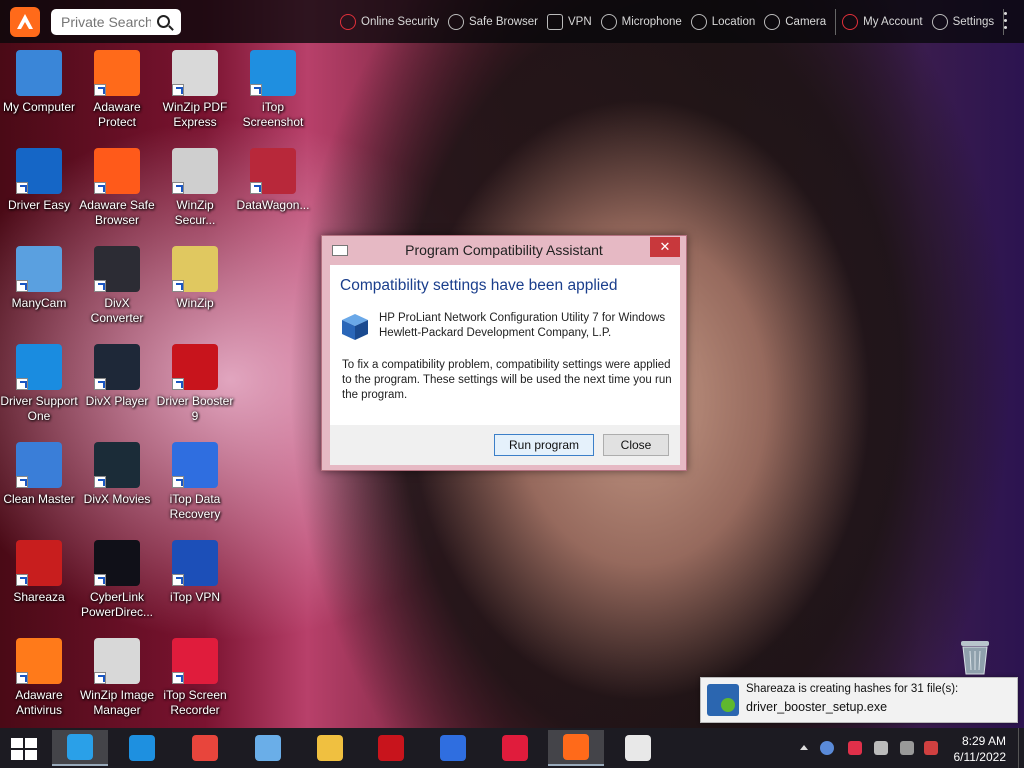 This screenshot has height=768, width=1024. I want to click on broom-icon, so click(39, 465).